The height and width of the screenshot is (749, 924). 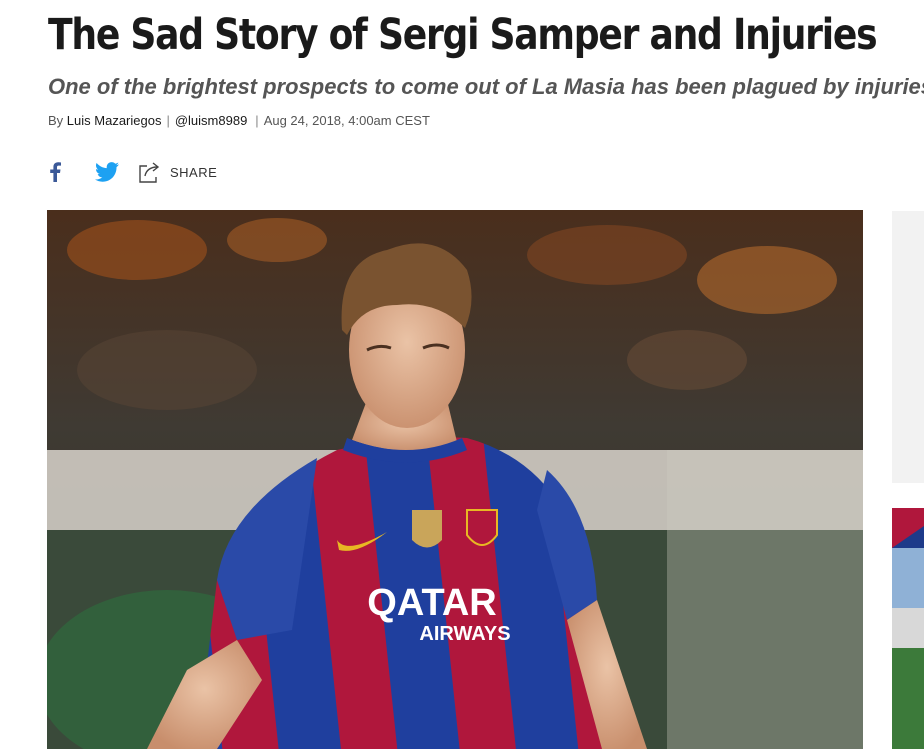 I want to click on sidebar-ad-placeholder, so click(x=908, y=347).